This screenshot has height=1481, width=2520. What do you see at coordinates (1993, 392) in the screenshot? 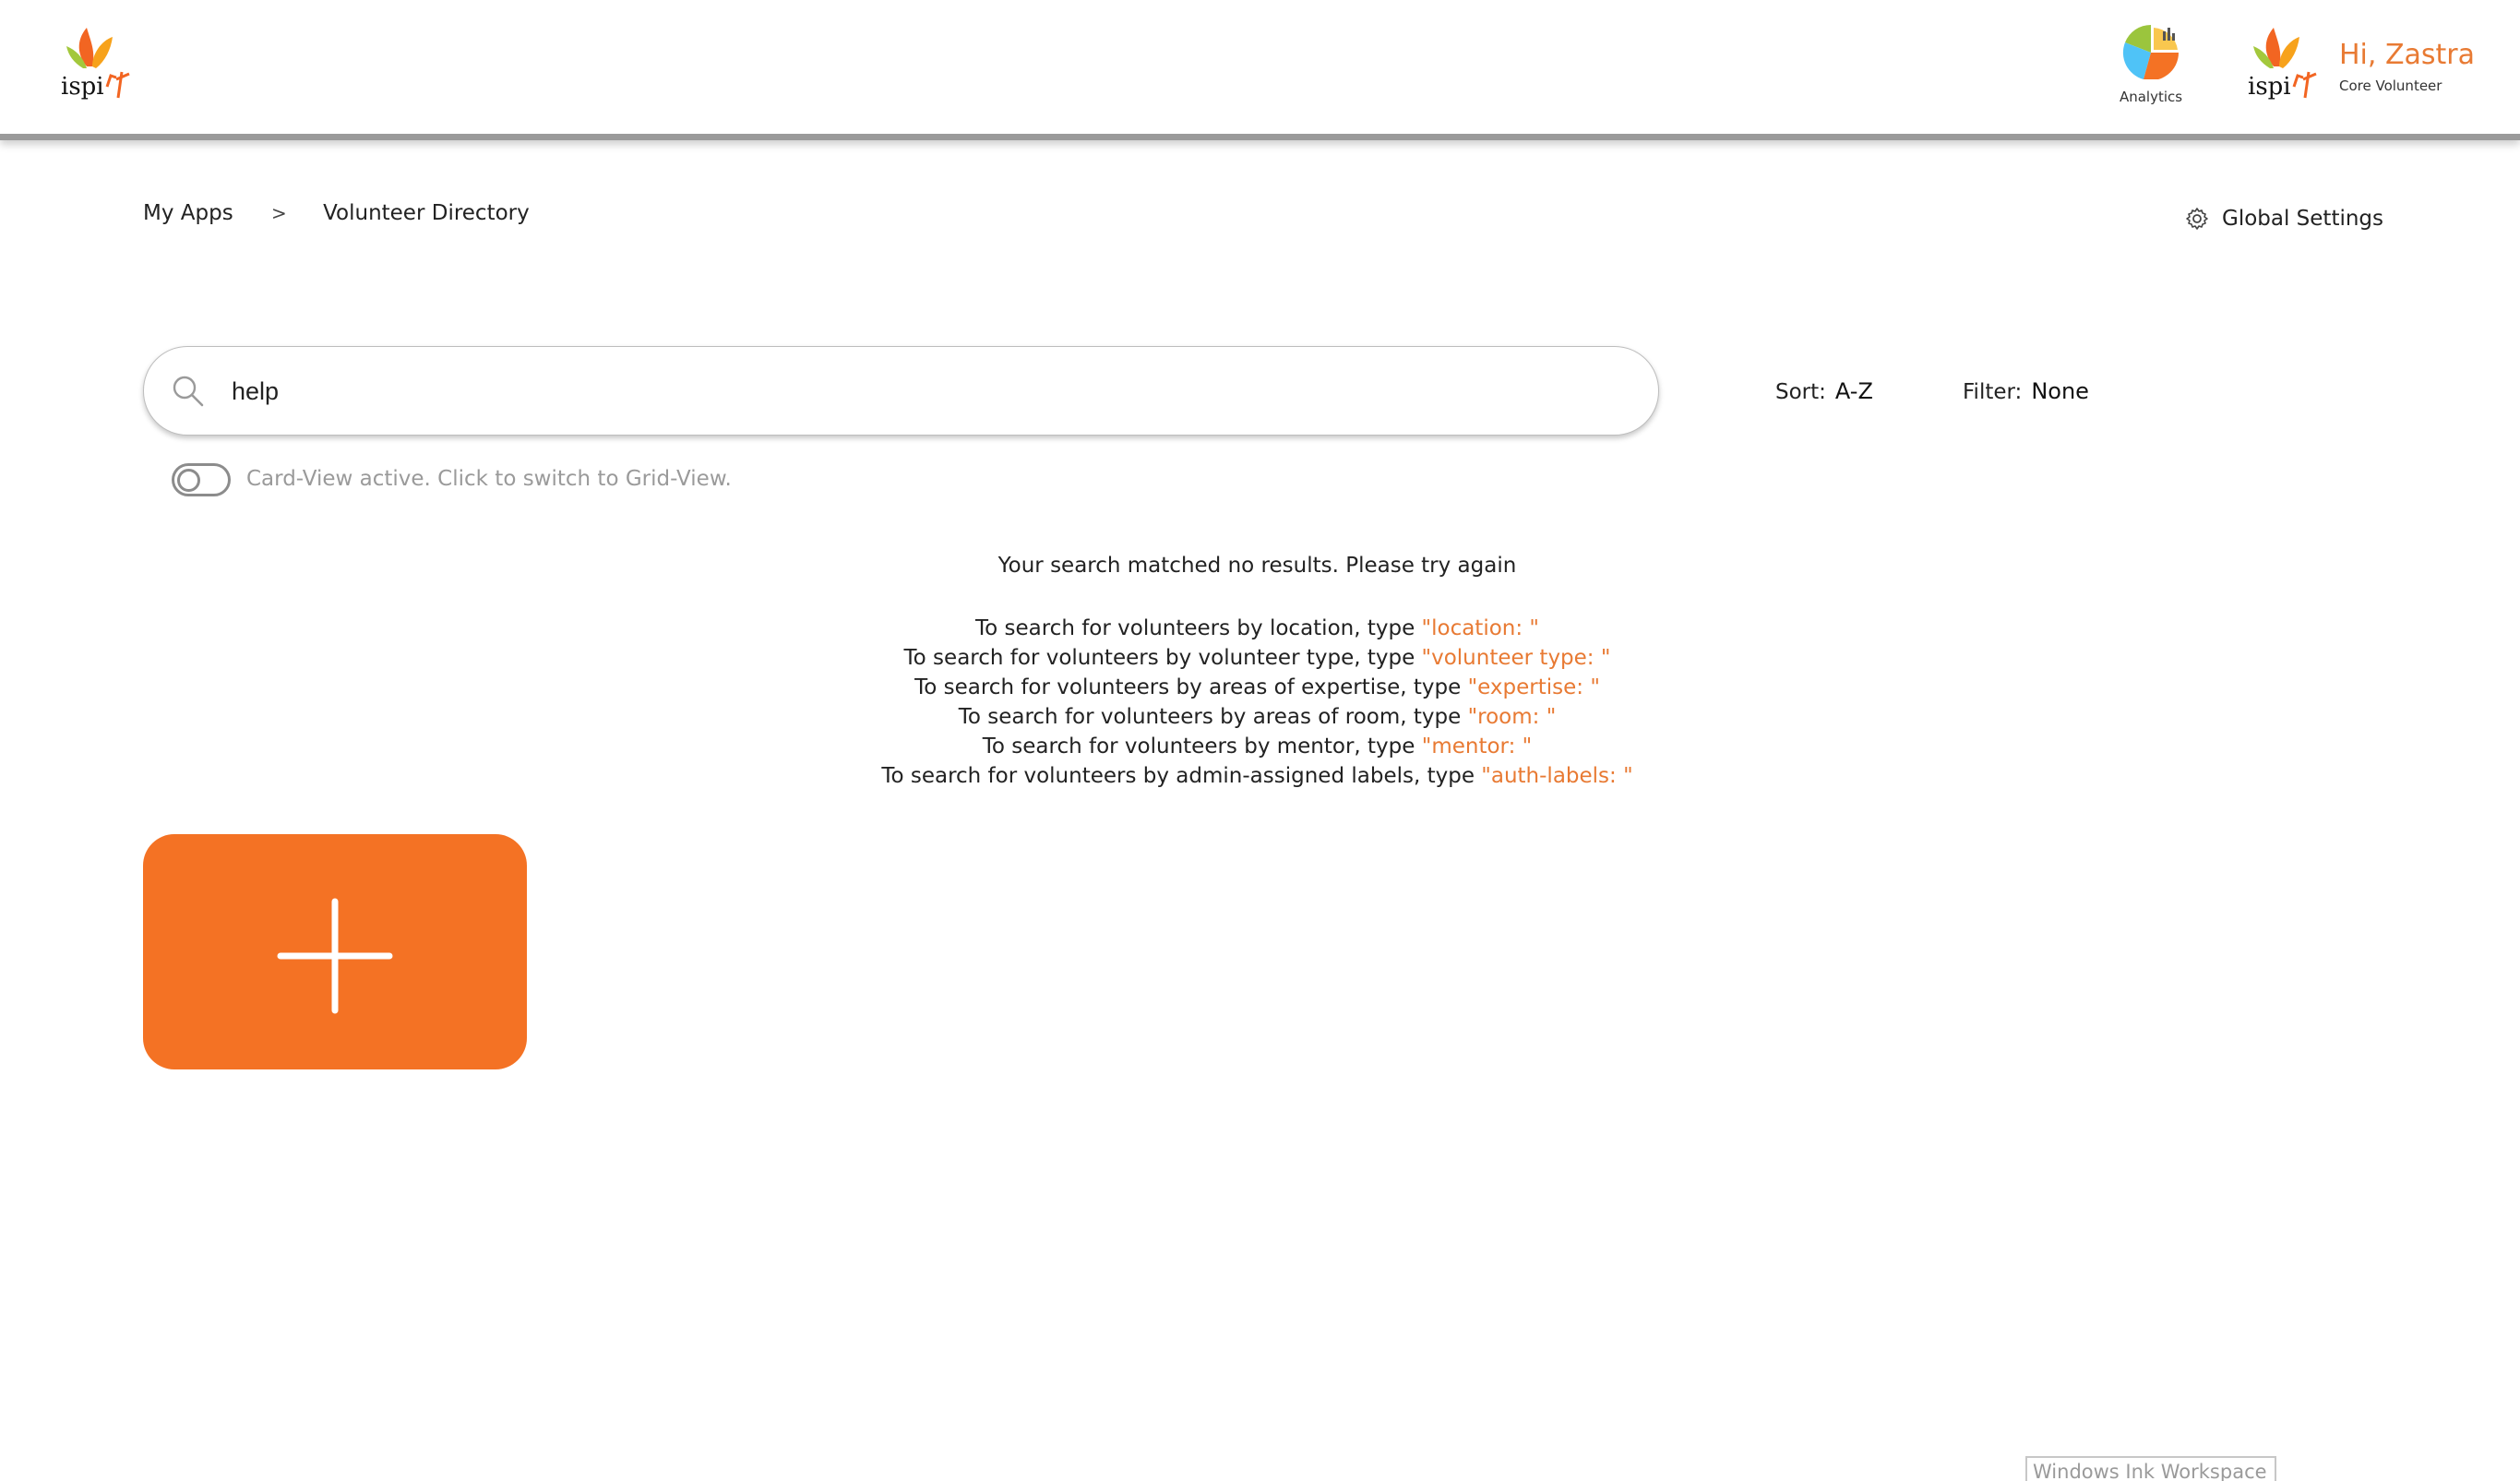
I see `filter-label: Filter:` at bounding box center [1993, 392].